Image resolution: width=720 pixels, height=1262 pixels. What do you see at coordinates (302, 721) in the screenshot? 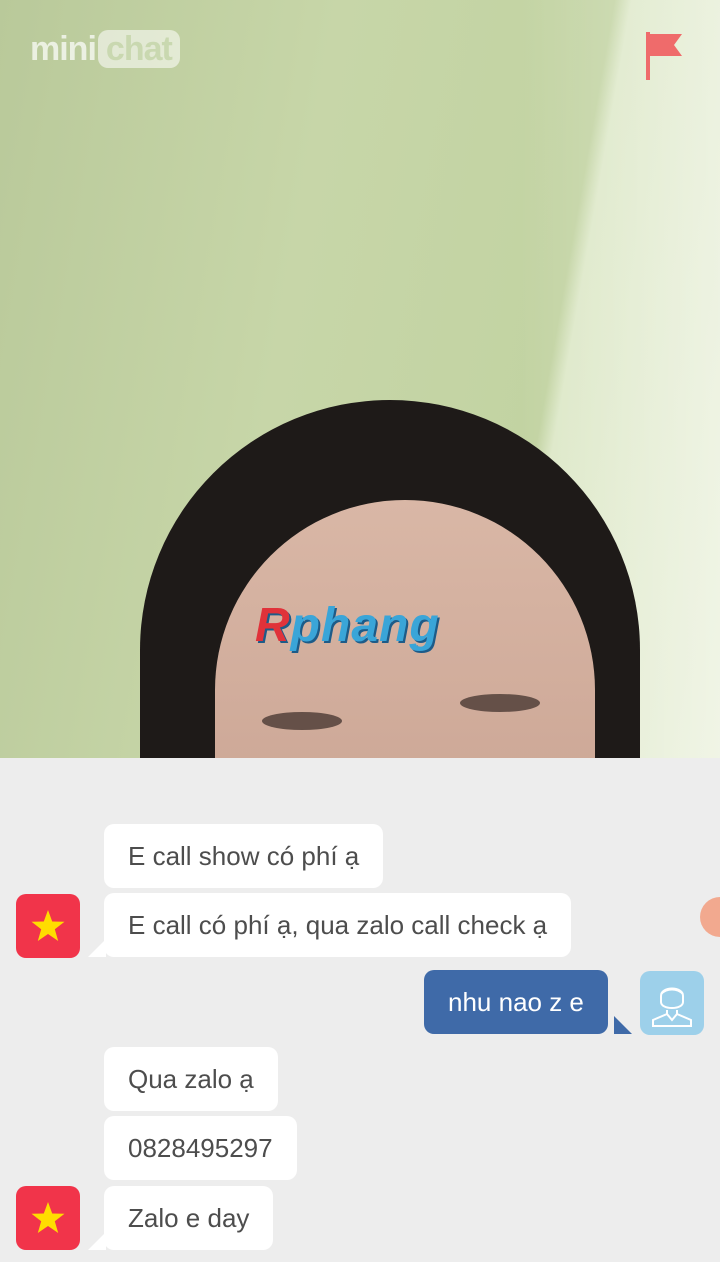
I see `video-person-eye-left` at bounding box center [302, 721].